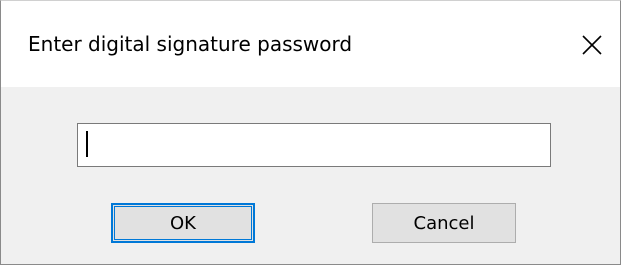 The image size is (621, 265). I want to click on cancel-button: Cancel, so click(444, 223).